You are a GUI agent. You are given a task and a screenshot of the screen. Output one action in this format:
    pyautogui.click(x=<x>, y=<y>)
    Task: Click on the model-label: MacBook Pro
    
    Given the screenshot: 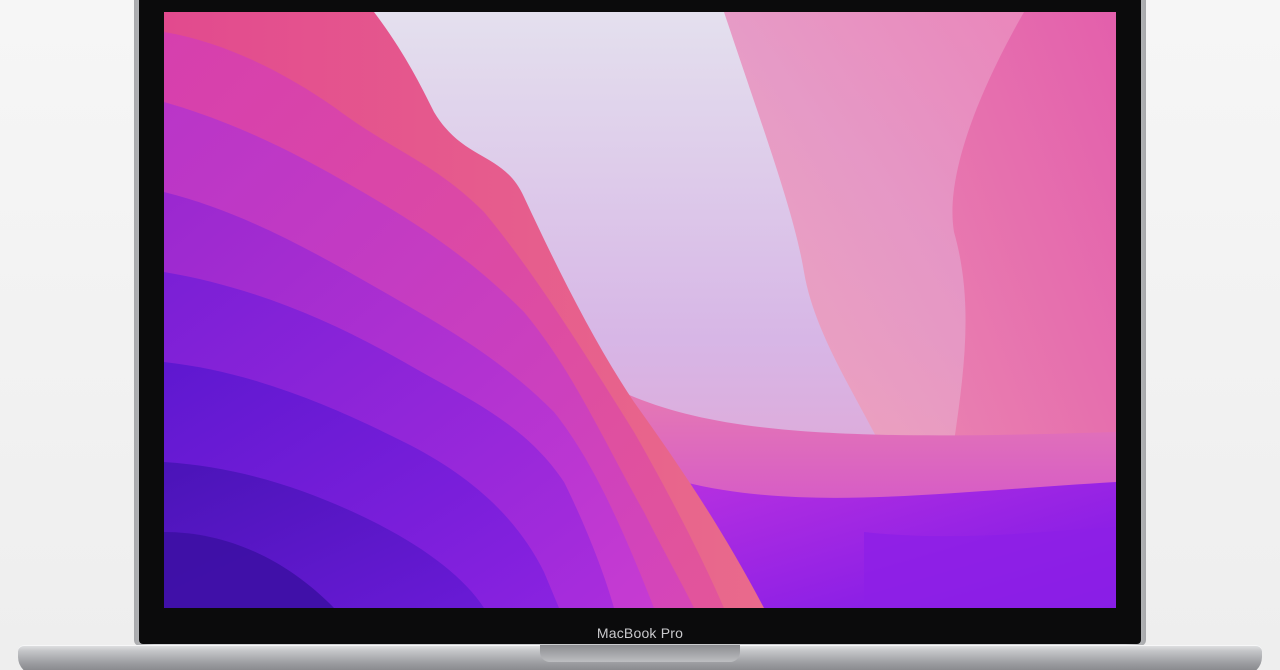 What is the action you would take?
    pyautogui.click(x=640, y=633)
    